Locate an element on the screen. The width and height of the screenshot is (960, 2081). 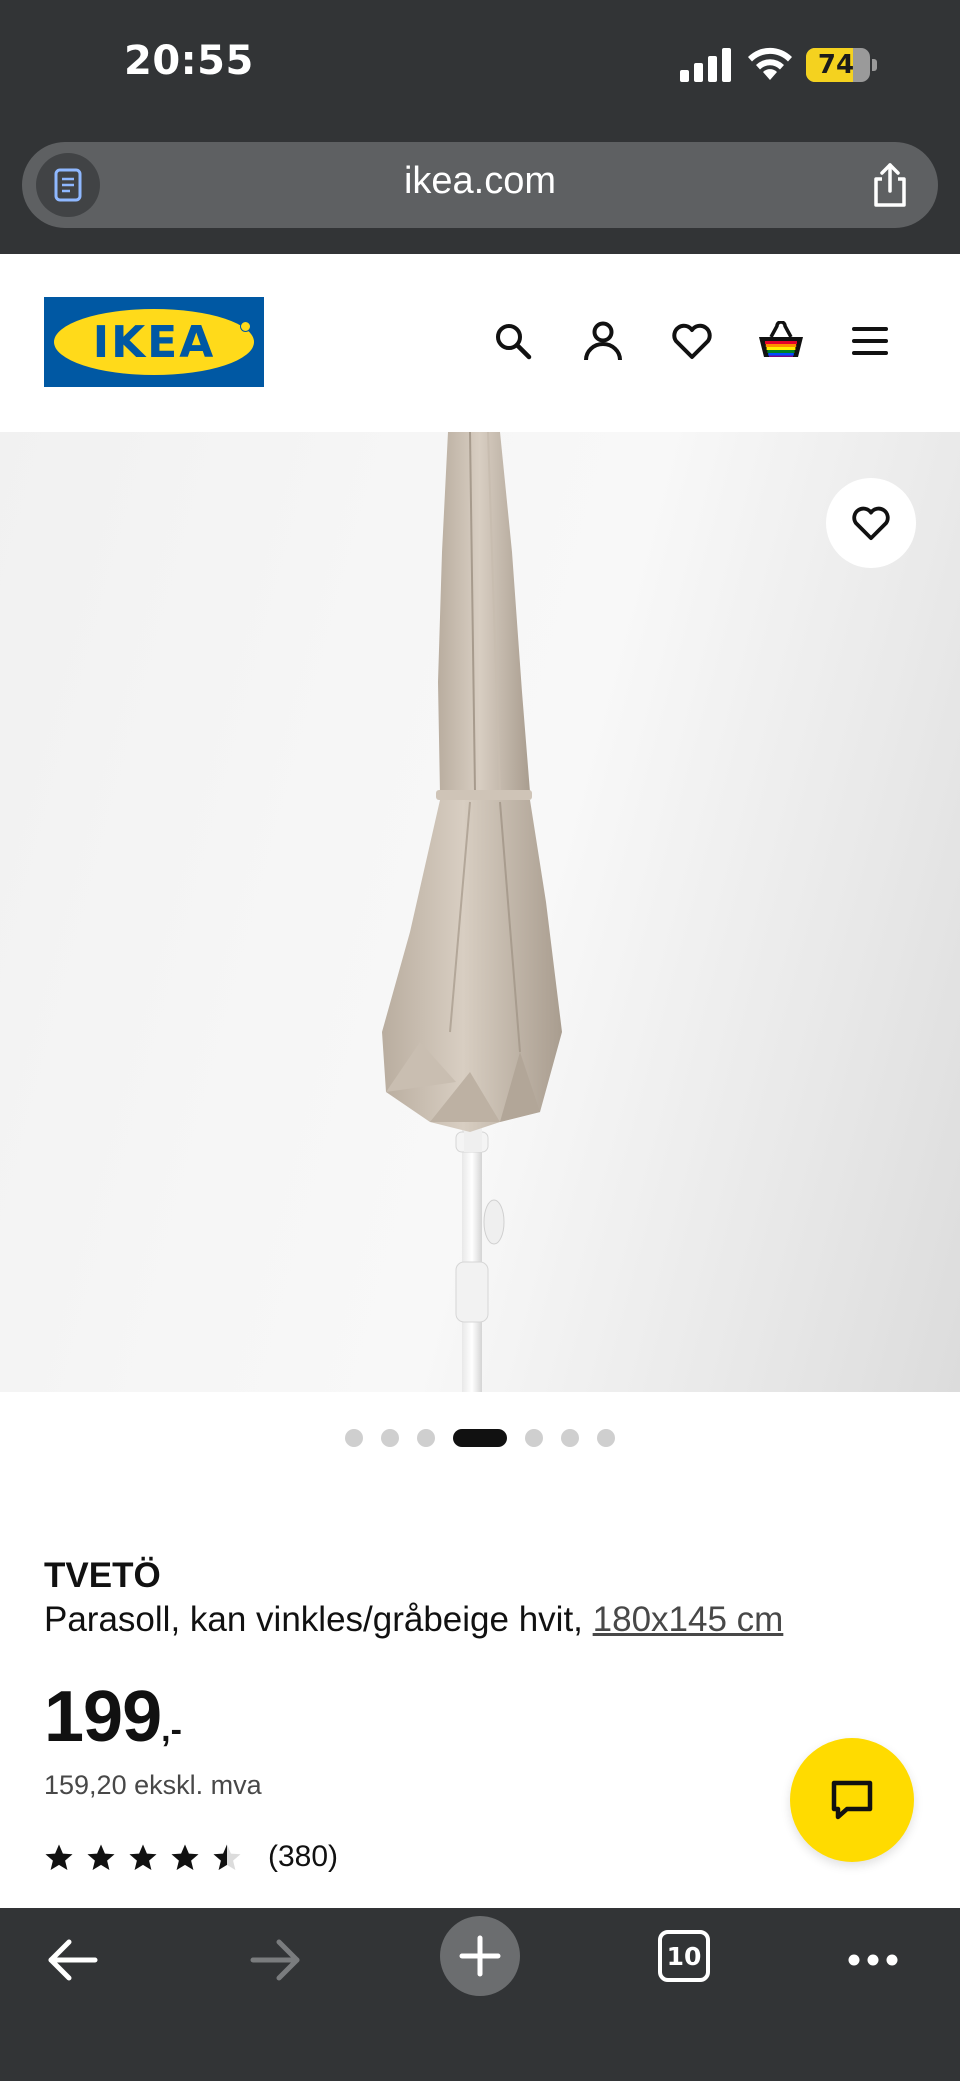
product-rating: (380) is located at coordinates (191, 1857).